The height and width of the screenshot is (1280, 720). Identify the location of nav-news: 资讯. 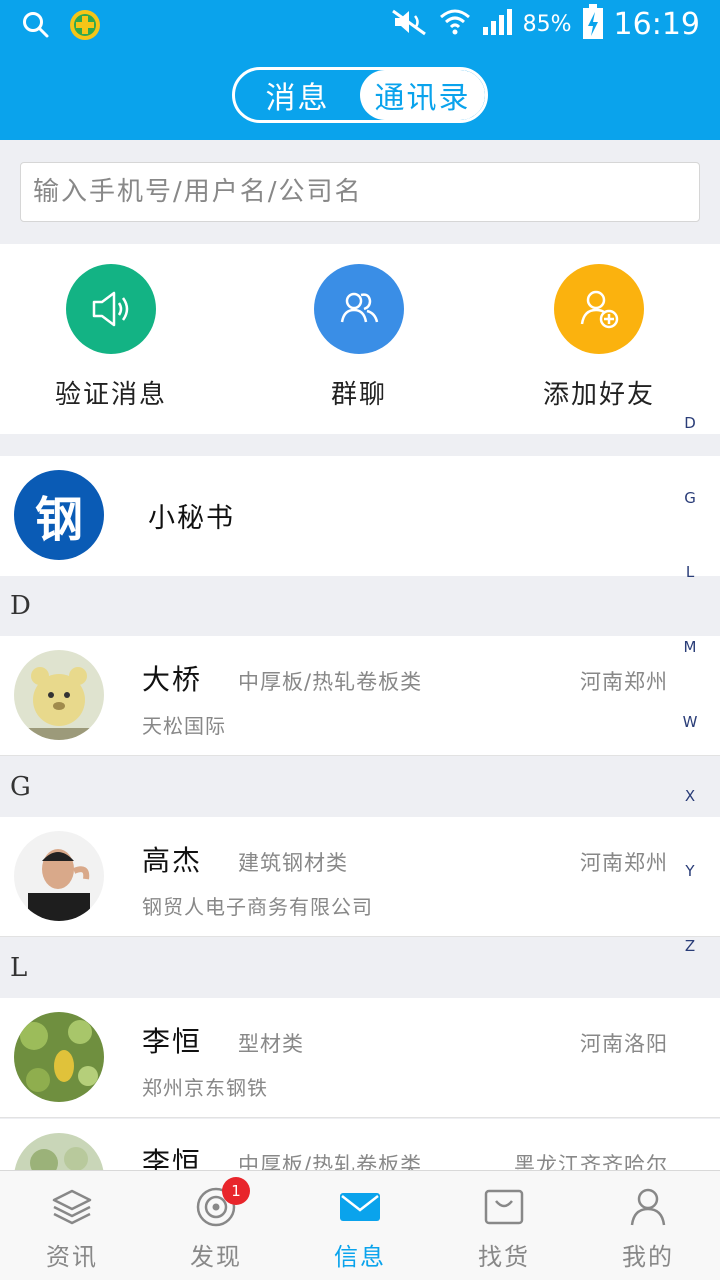
(72, 1225).